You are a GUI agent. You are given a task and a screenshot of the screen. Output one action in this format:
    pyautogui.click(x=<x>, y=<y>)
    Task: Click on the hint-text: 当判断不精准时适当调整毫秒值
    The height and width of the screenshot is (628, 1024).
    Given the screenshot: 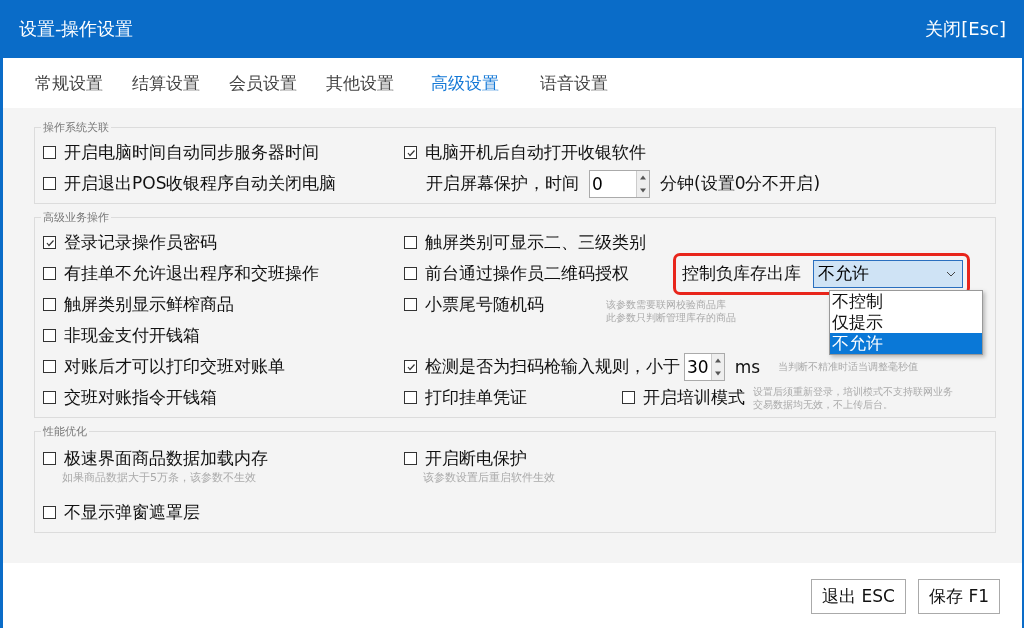 What is the action you would take?
    pyautogui.click(x=848, y=366)
    